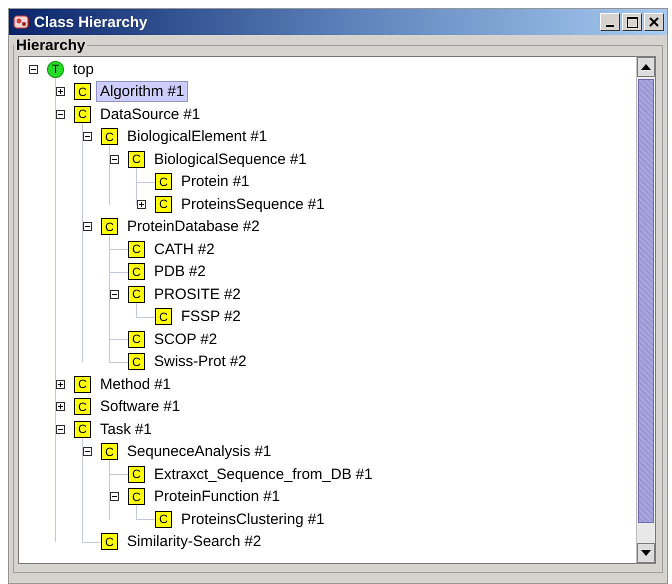  I want to click on scroll-down-icon, so click(646, 553).